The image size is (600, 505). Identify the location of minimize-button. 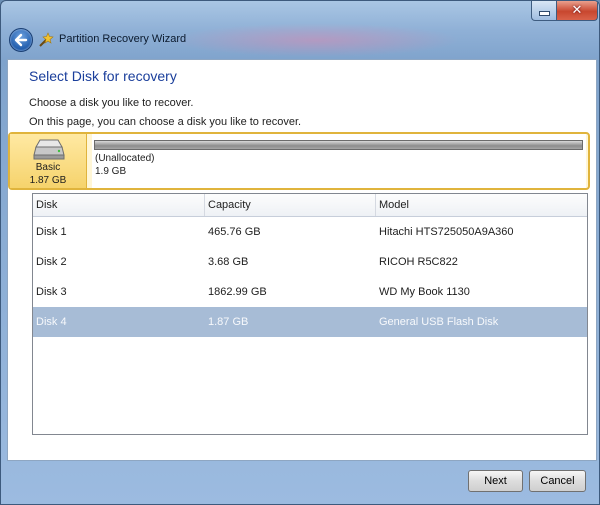
(544, 11).